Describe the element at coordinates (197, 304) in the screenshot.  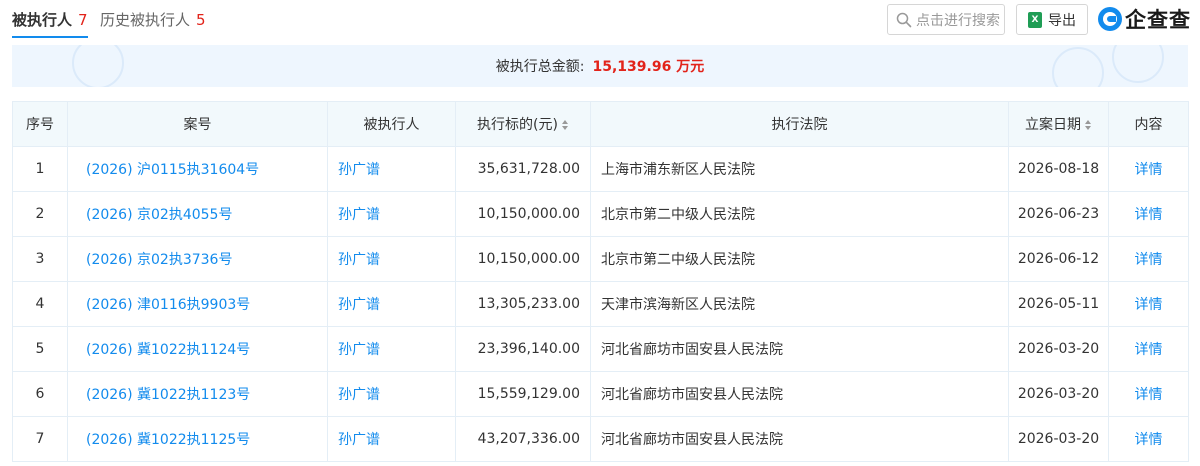
I see `case-number-link: (2026) 津0116执9903号` at that location.